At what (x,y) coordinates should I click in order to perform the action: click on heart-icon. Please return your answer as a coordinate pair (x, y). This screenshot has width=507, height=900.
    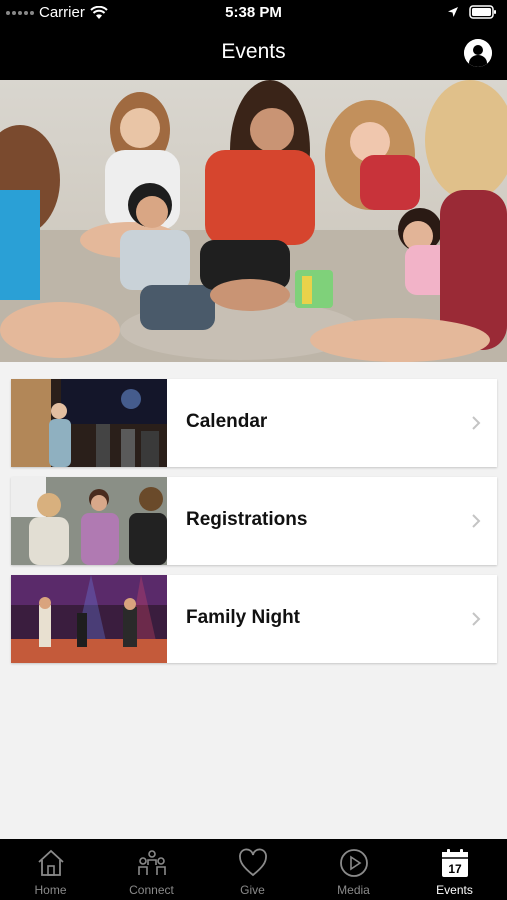
    Looking at the image, I should click on (253, 862).